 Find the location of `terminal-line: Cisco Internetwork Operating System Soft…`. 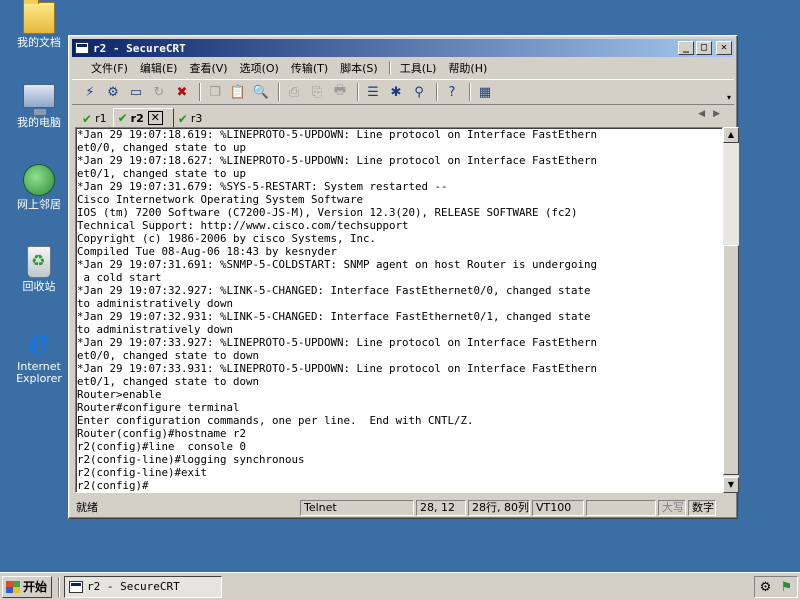

terminal-line: Cisco Internetwork Operating System Soft… is located at coordinates (220, 199).